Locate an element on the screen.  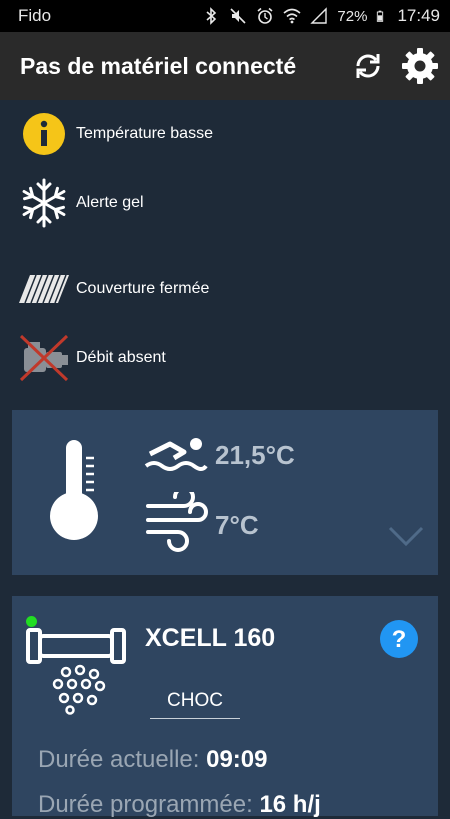
settings-button is located at coordinates (420, 66).